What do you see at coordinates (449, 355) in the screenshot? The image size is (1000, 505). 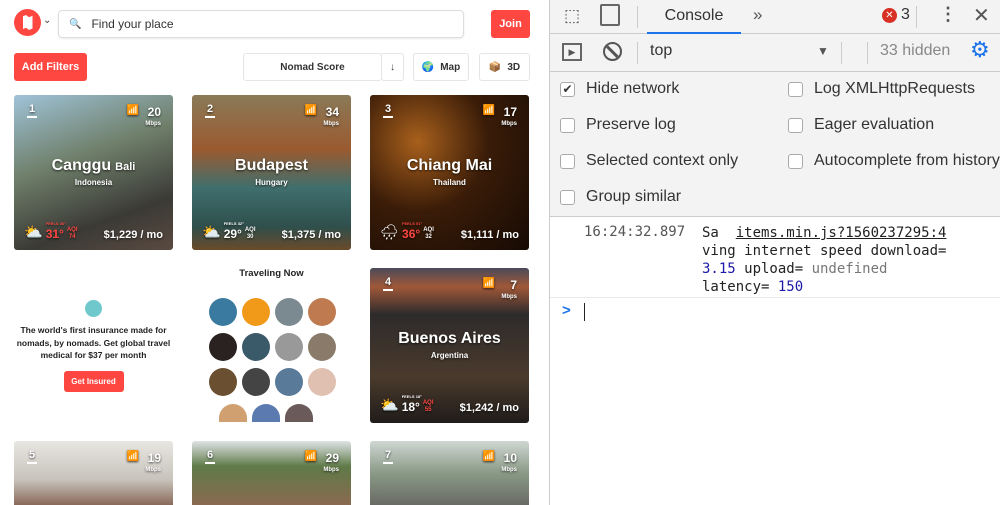 I see `country-name: Argentina` at bounding box center [449, 355].